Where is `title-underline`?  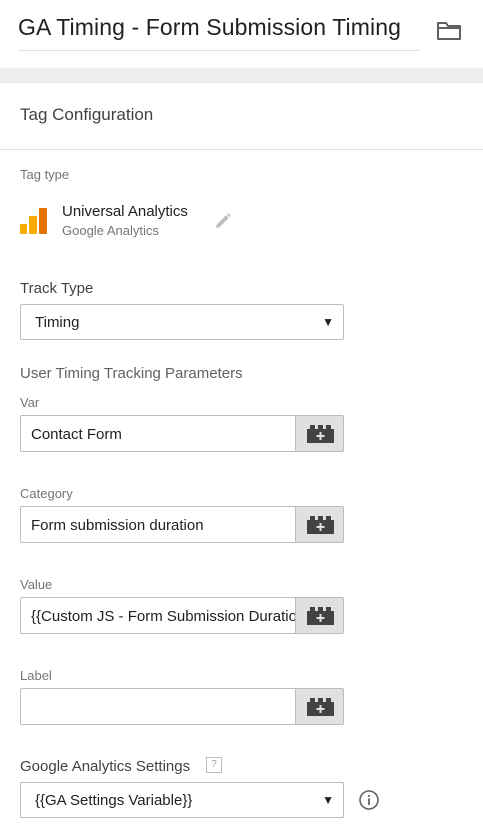
title-underline is located at coordinates (219, 50).